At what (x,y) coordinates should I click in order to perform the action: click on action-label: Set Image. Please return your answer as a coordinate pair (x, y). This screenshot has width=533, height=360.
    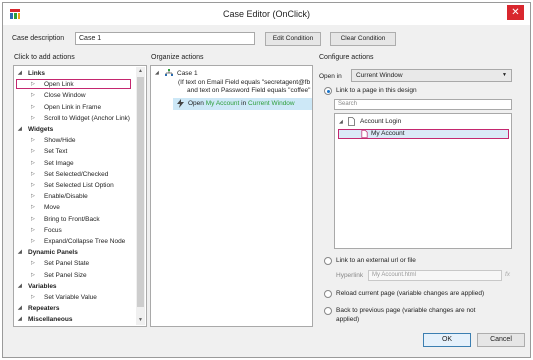
    Looking at the image, I should click on (59, 163).